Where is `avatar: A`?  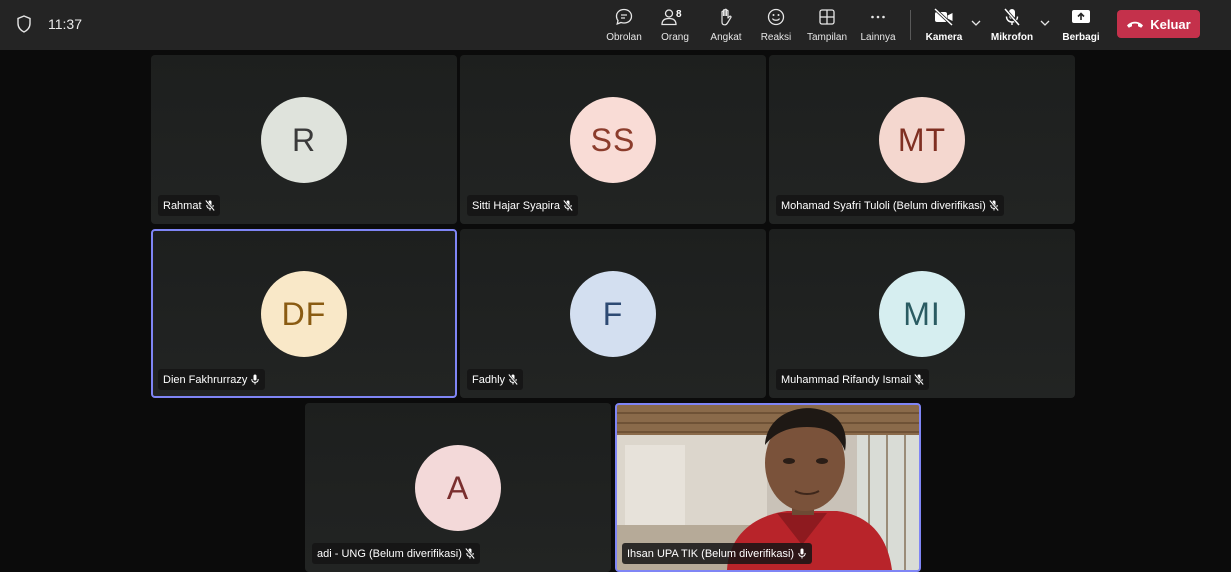
avatar: A is located at coordinates (458, 488).